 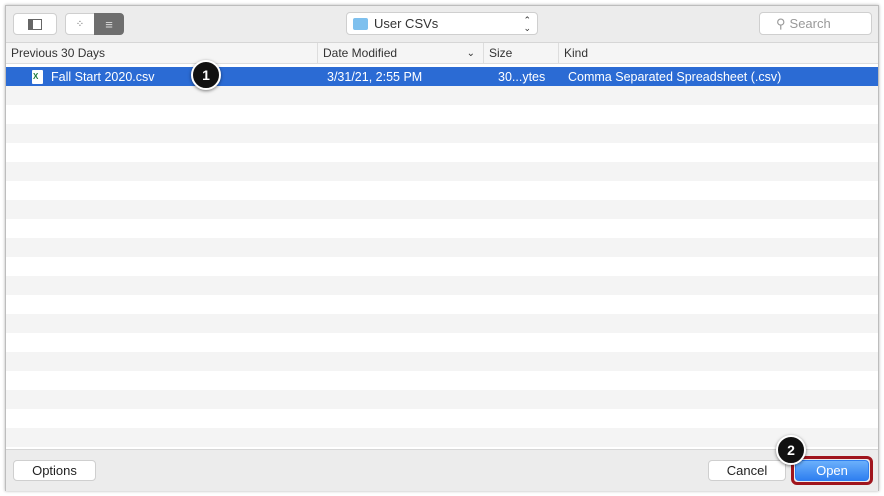 I want to click on column-kind: Kind, so click(x=718, y=53).